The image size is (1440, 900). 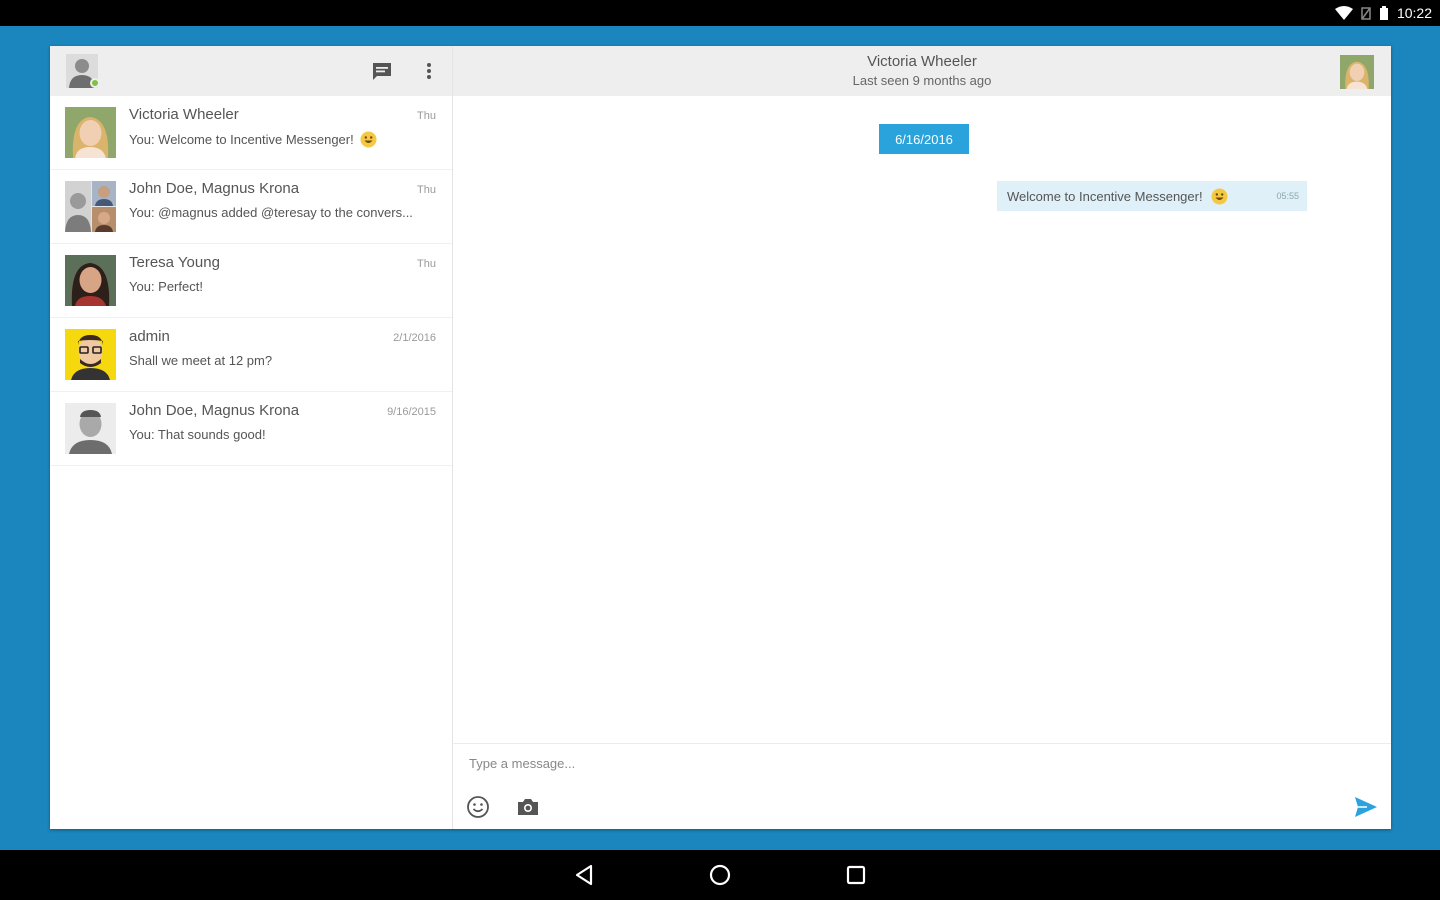 I want to click on recents-button, so click(x=856, y=875).